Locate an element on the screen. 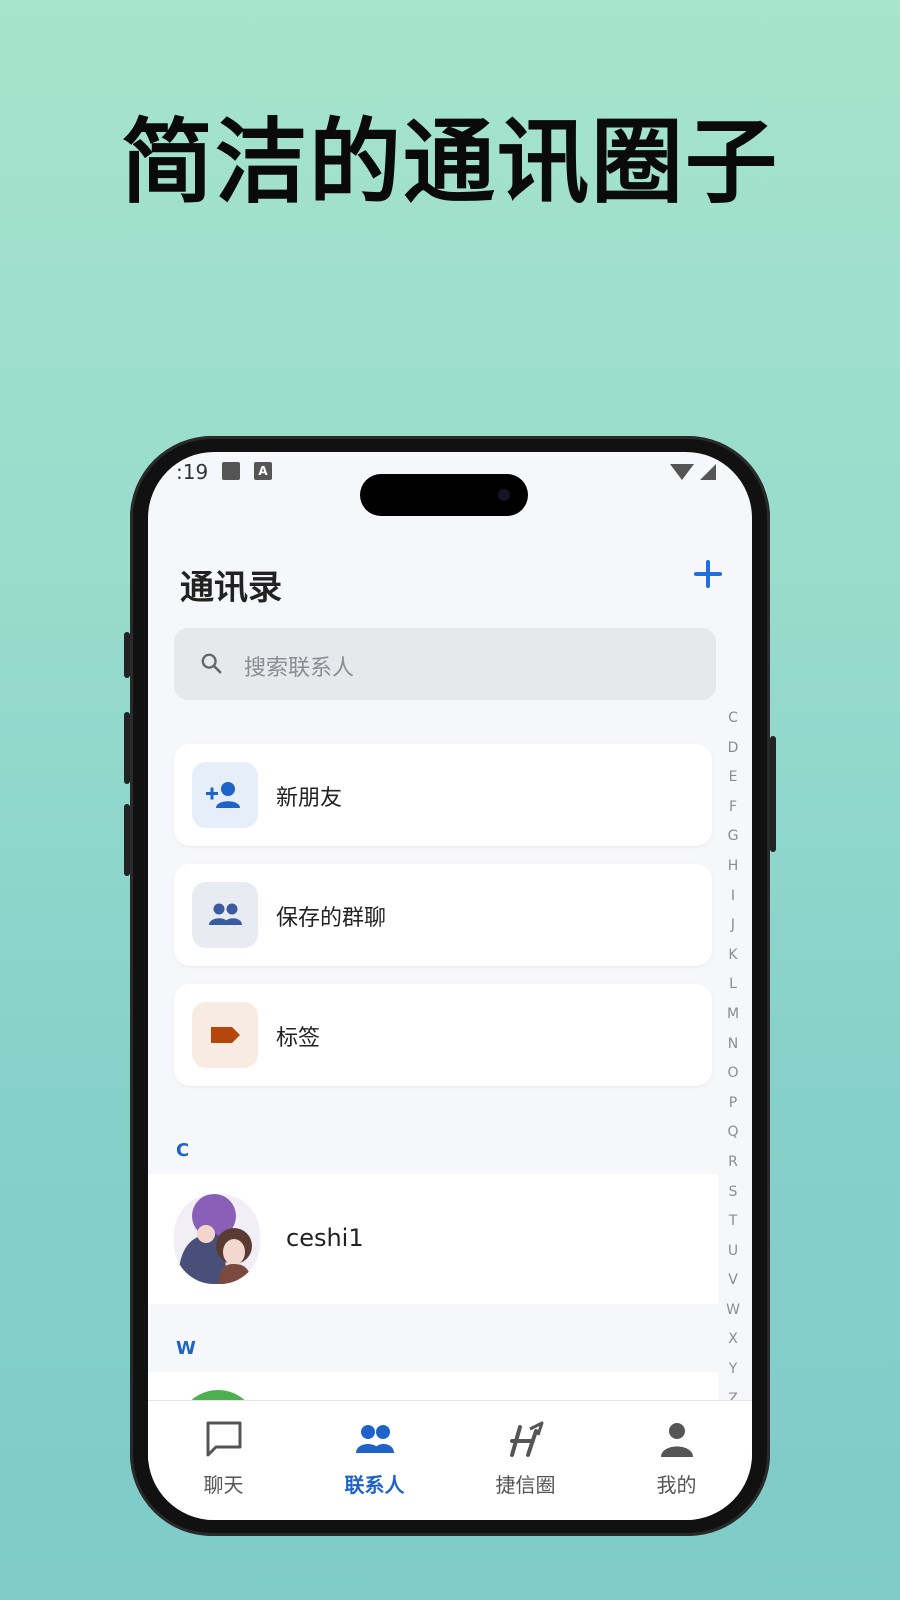 Image resolution: width=900 pixels, height=1600 pixels. avatar is located at coordinates (217, 1239).